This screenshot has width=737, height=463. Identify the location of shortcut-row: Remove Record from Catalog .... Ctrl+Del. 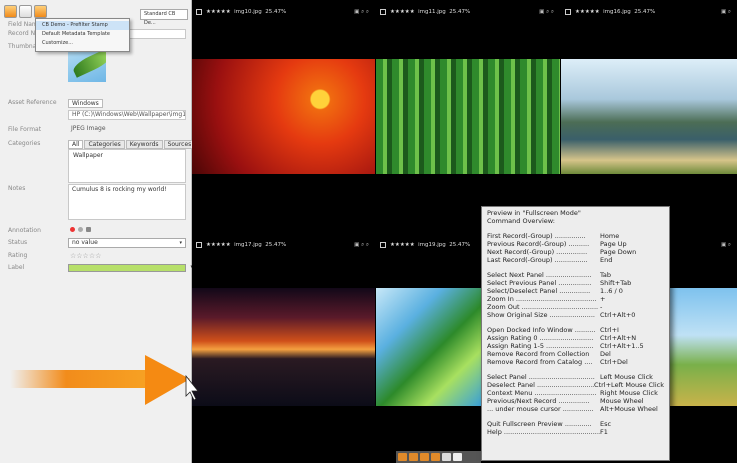
(575, 362).